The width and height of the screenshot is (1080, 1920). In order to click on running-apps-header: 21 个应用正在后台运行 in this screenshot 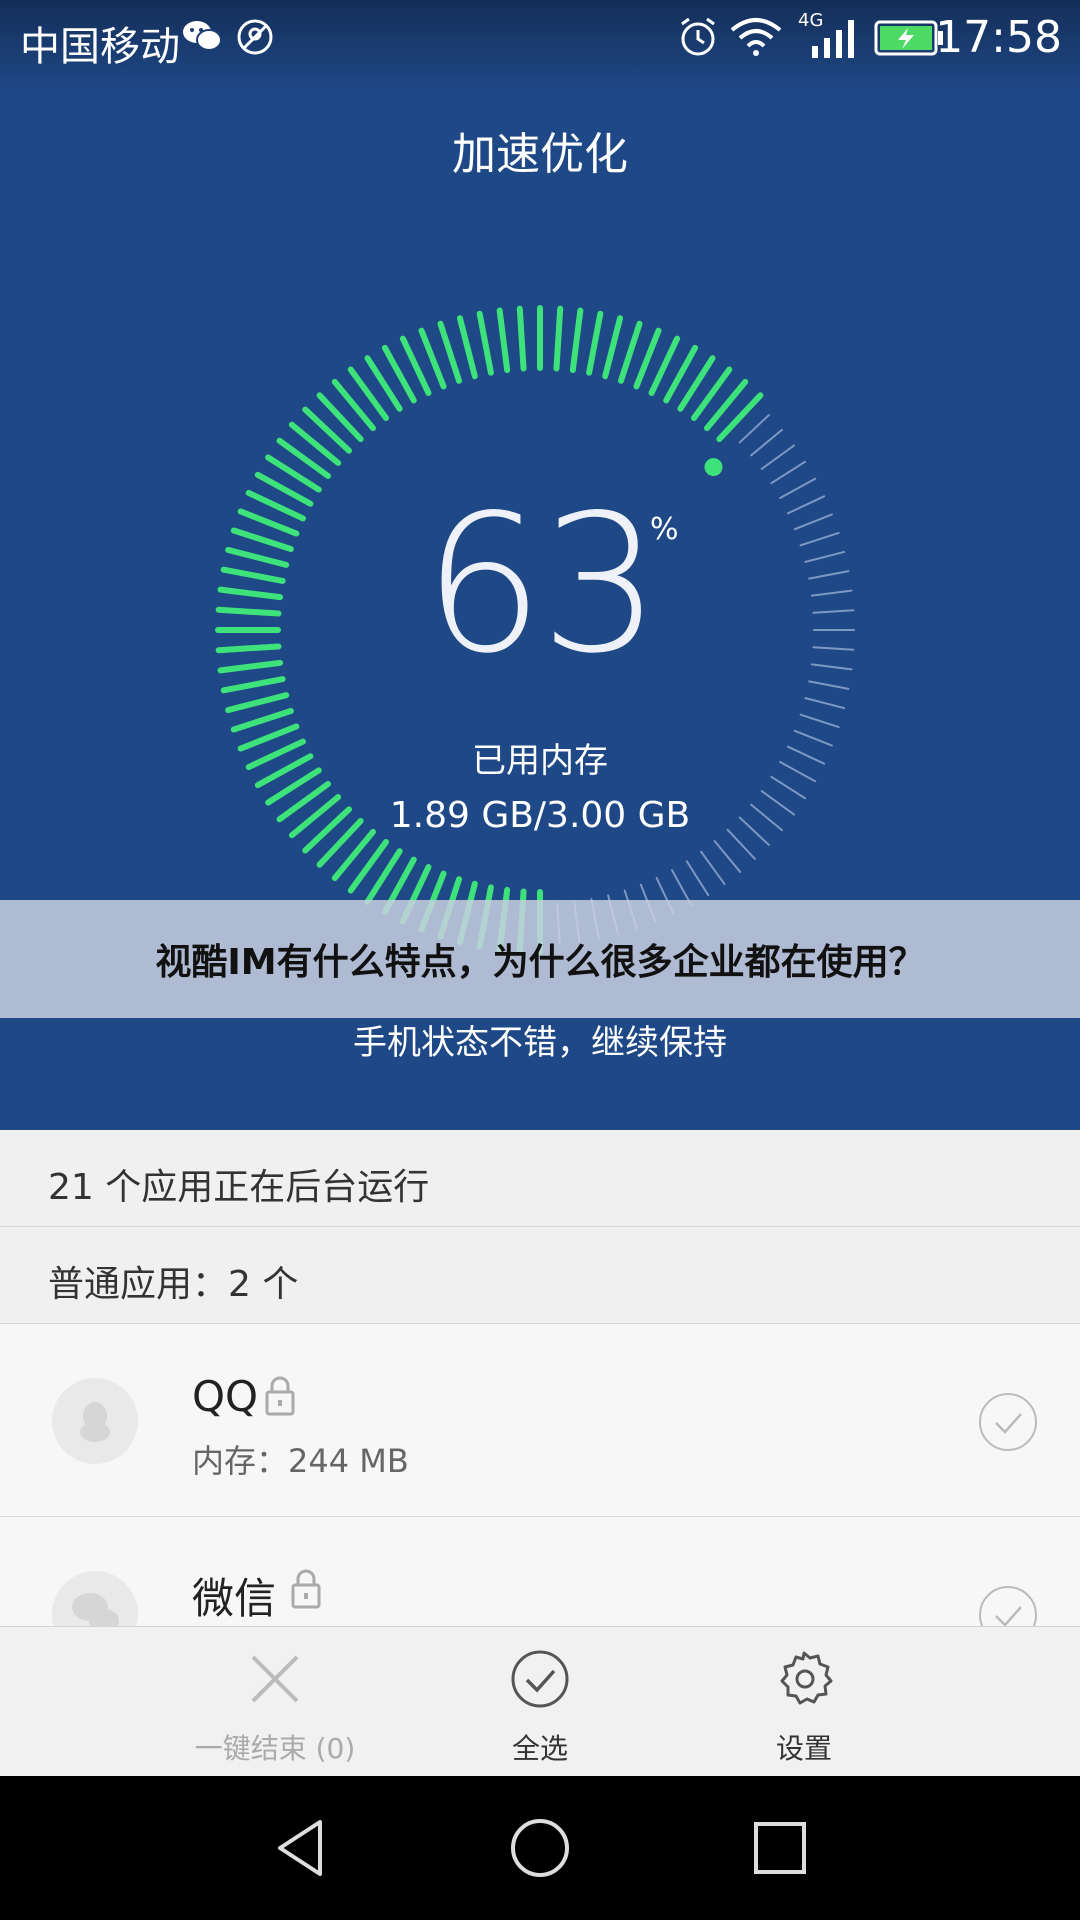, I will do `click(540, 1178)`.